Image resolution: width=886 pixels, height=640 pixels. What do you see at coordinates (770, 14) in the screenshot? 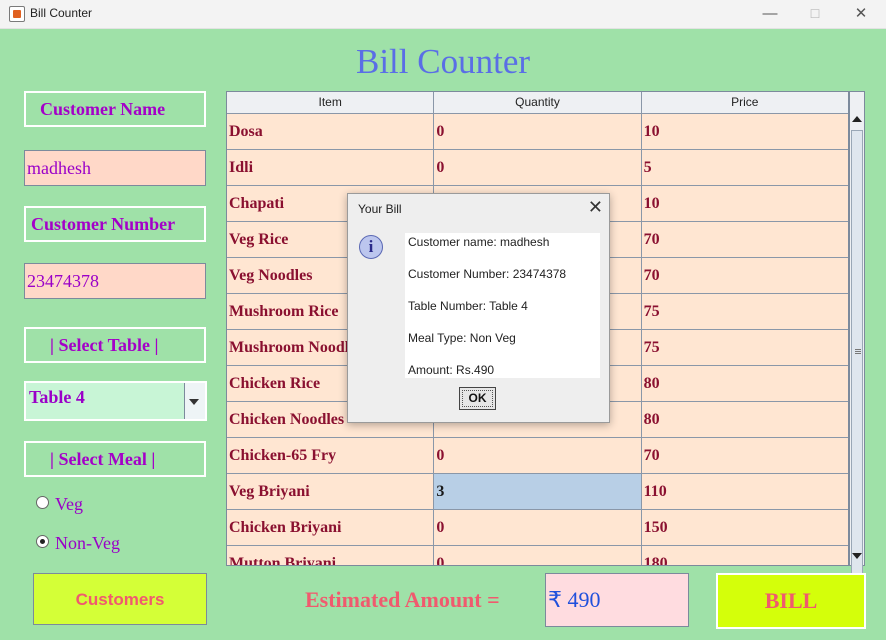
I see `minimize-button: —` at bounding box center [770, 14].